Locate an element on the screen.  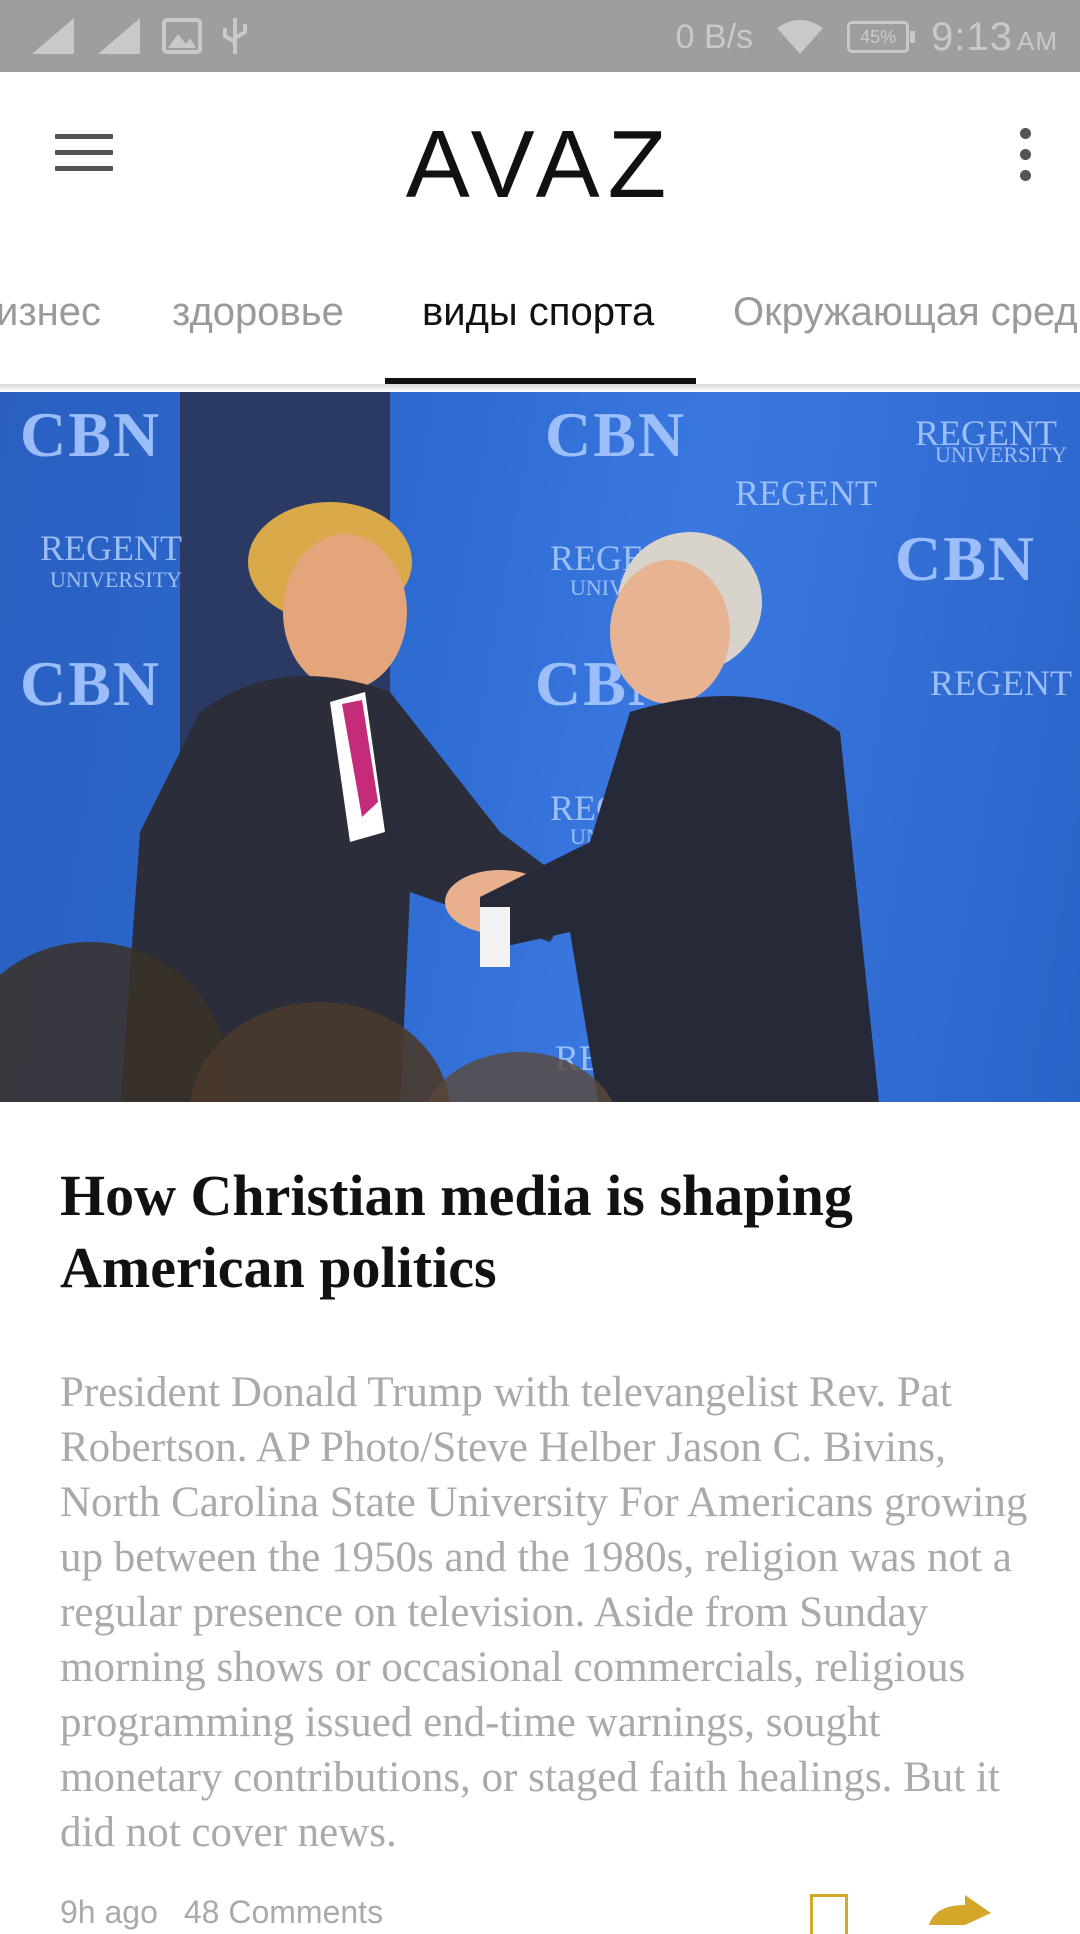
backdrop-logo-text: REGENT is located at coordinates (806, 493).